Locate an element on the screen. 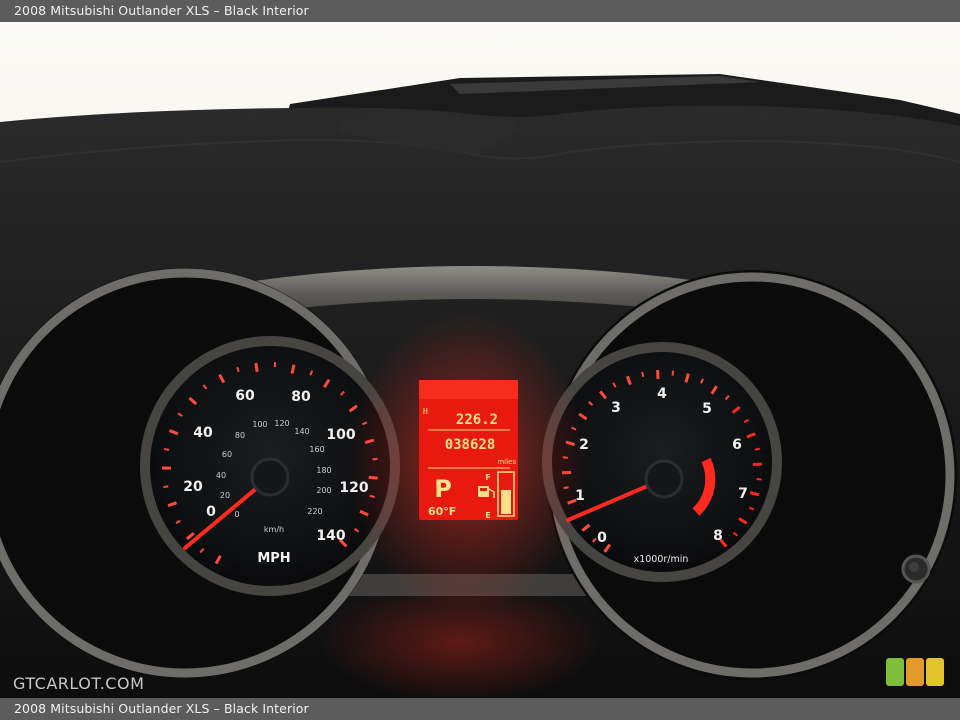  kmh-label: 40 is located at coordinates (221, 475).